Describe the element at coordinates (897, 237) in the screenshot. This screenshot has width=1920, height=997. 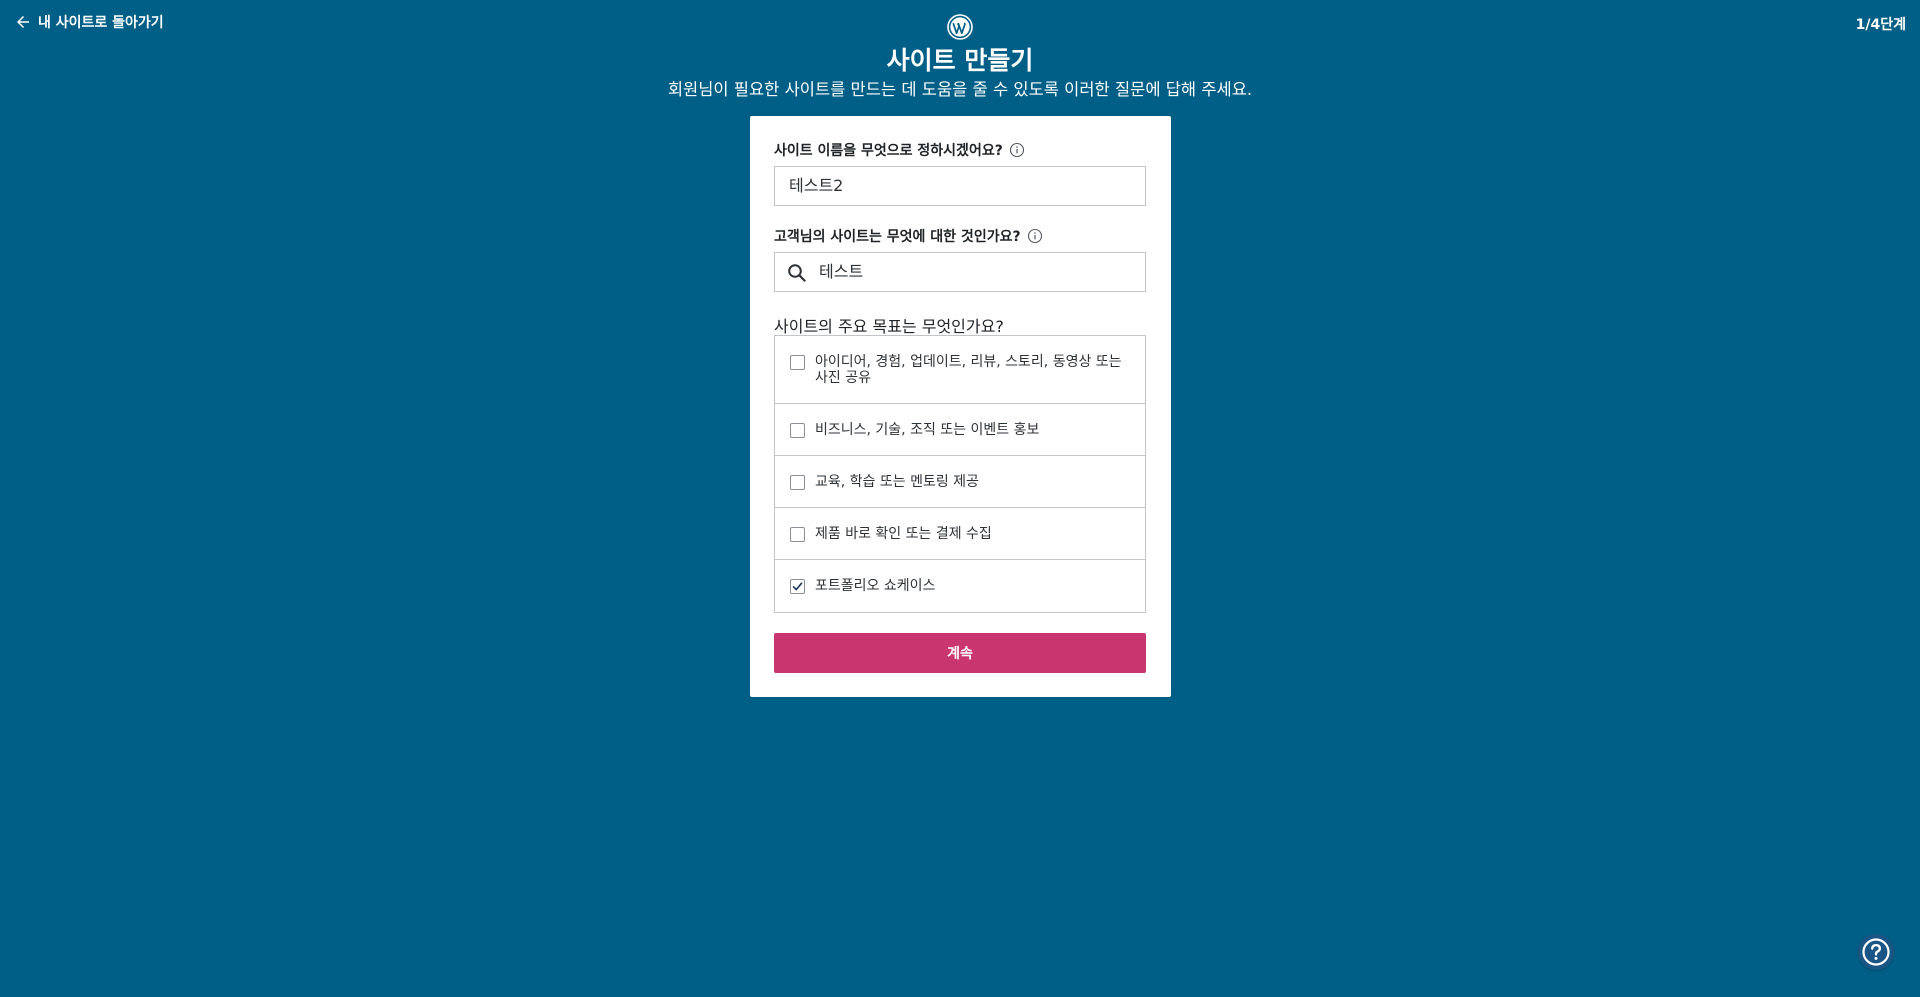
I see `site-topic-label-text: 고객님의 사이트는 무엇에 대한 것인가요?` at that location.